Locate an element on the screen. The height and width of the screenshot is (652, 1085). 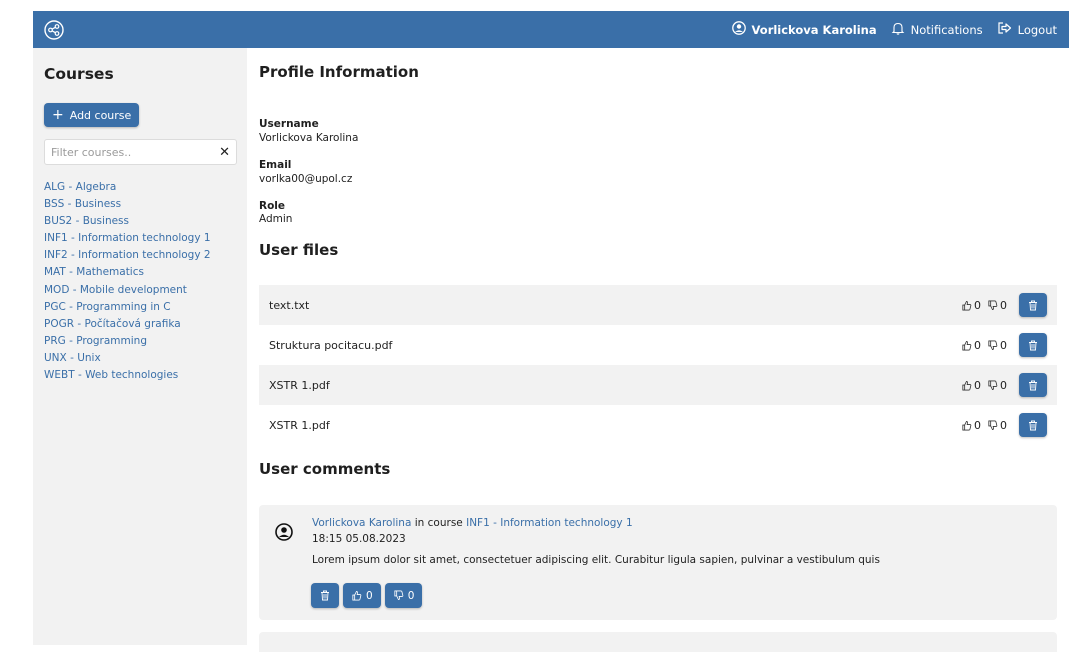
course-link: BSS - Business is located at coordinates (140, 204).